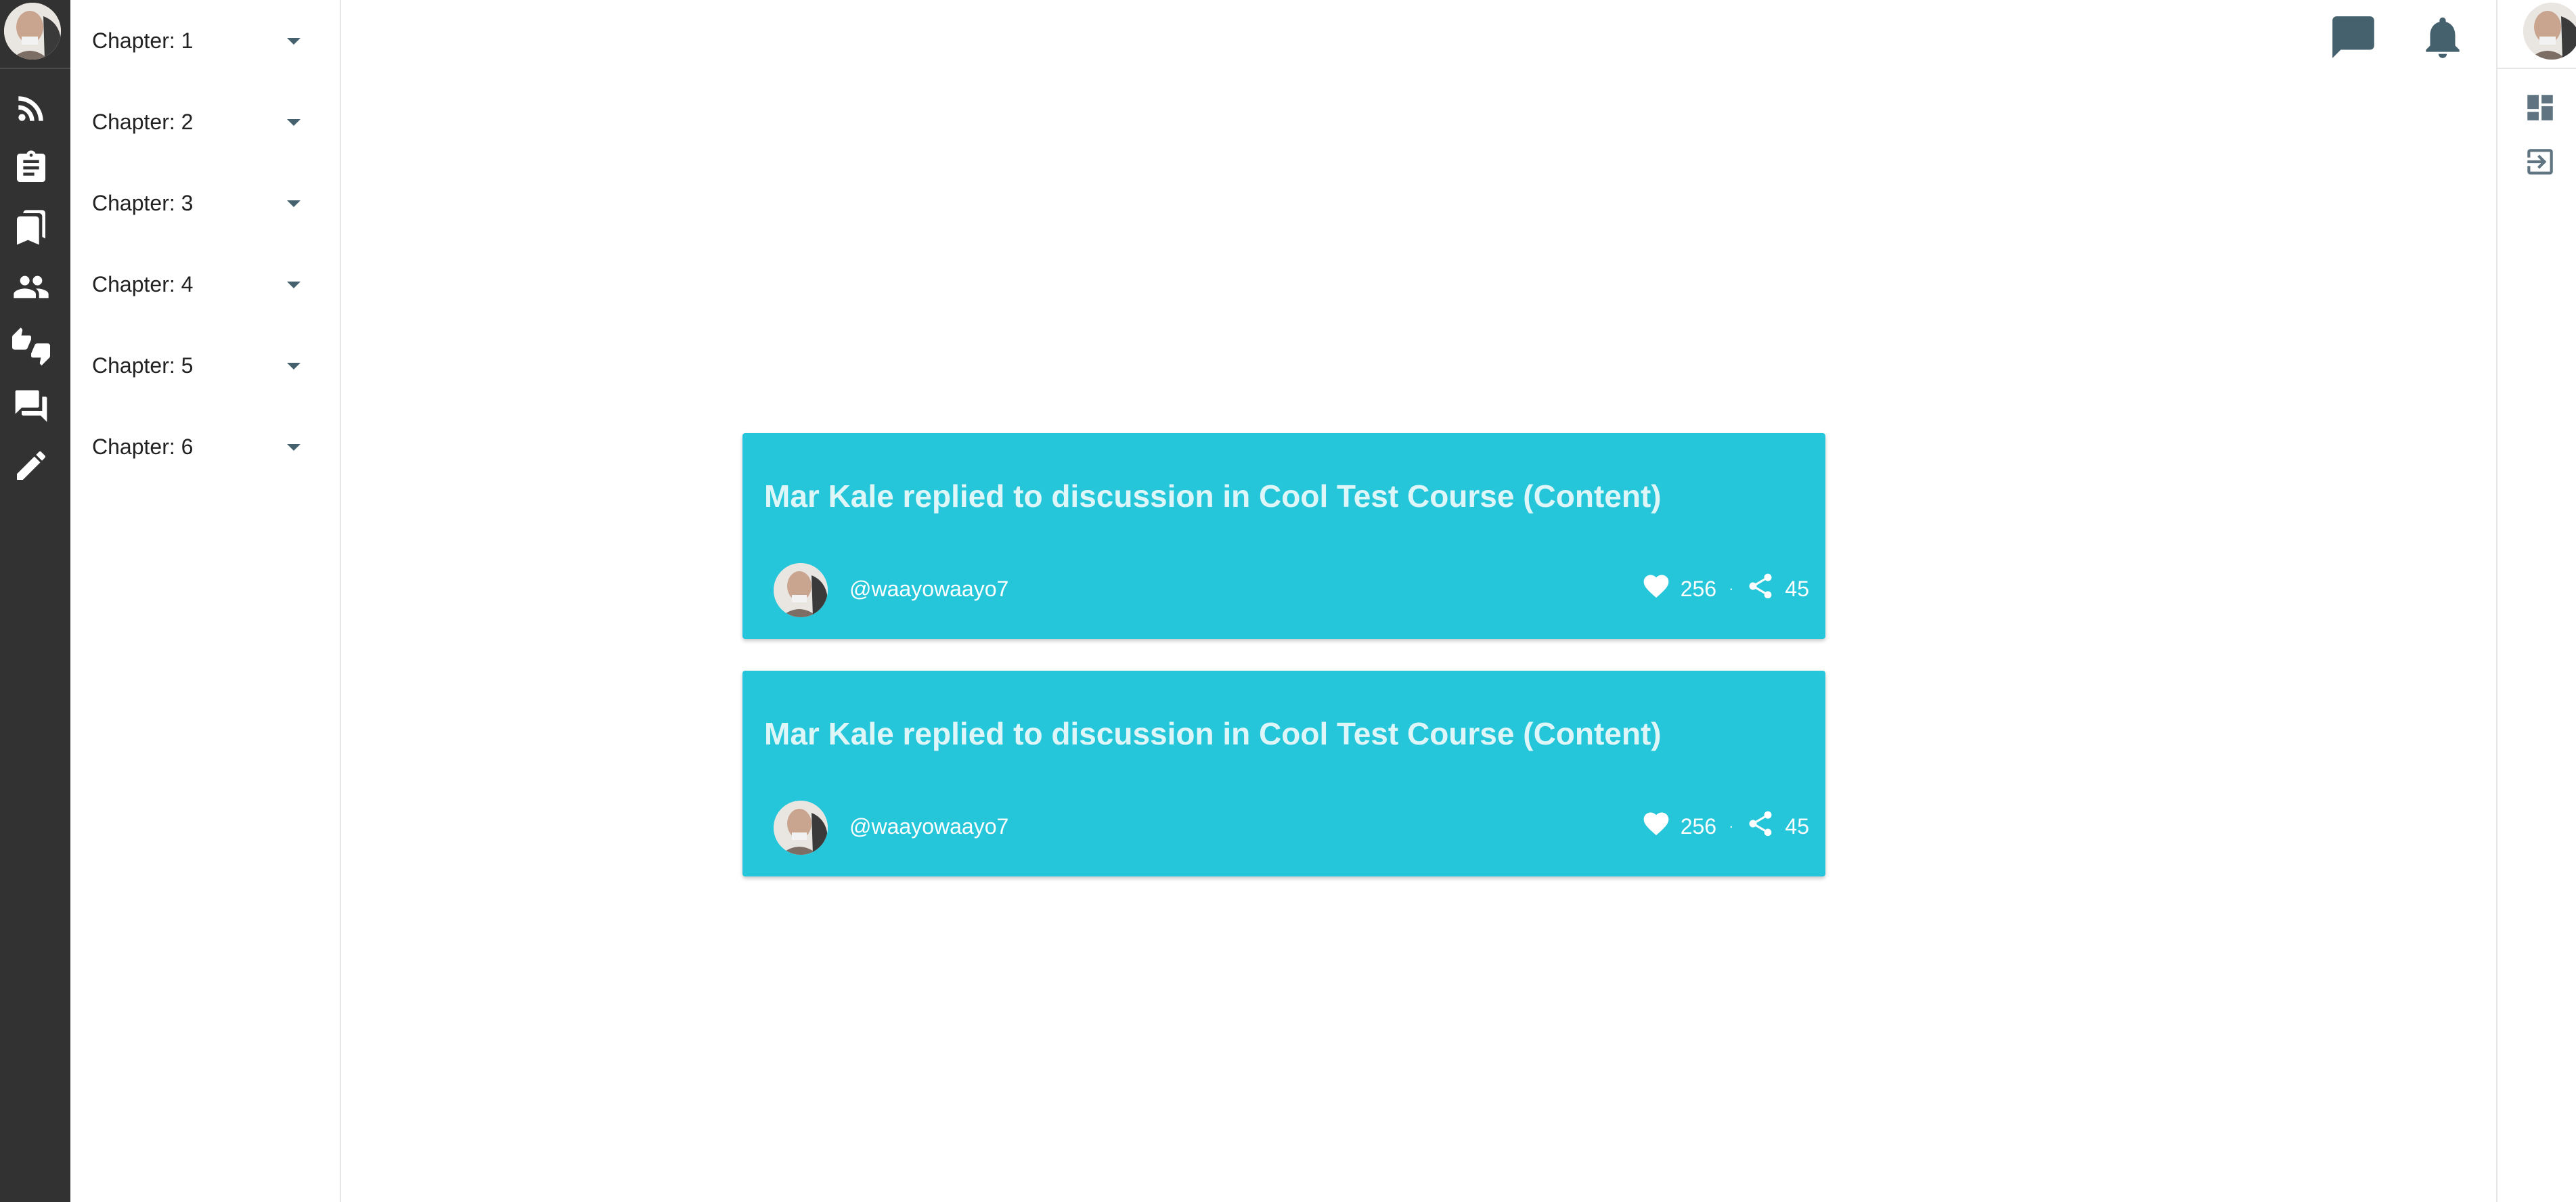  I want to click on forum-icon, so click(31, 406).